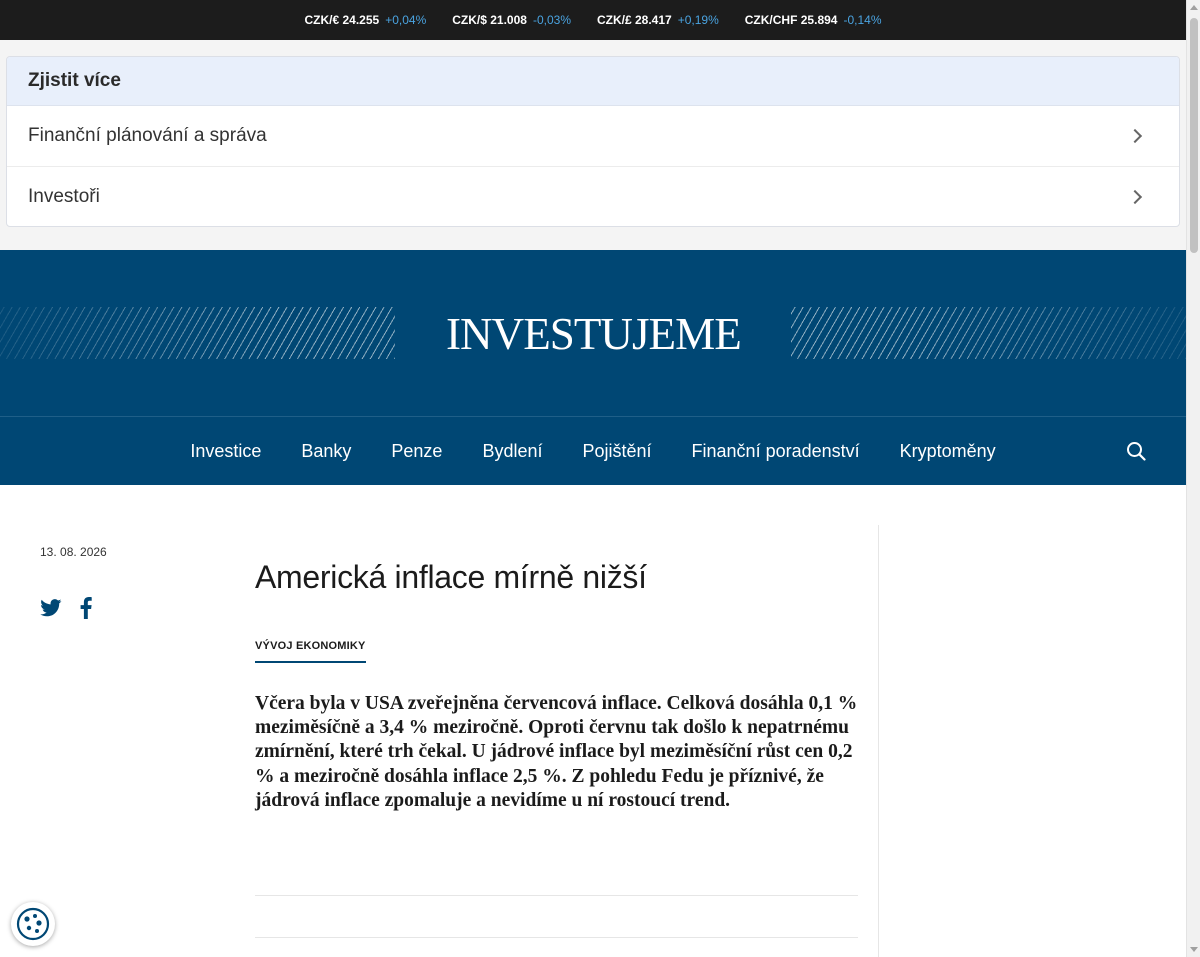 The width and height of the screenshot is (1200, 957). Describe the element at coordinates (791, 20) in the screenshot. I see `ticker-pair: CZK/CHF 25.894` at that location.